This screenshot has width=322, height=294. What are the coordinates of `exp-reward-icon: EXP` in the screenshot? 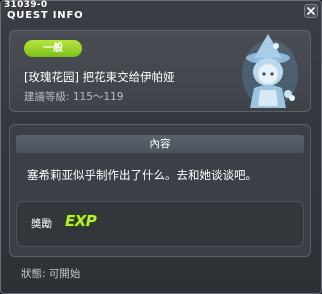 It's located at (81, 221).